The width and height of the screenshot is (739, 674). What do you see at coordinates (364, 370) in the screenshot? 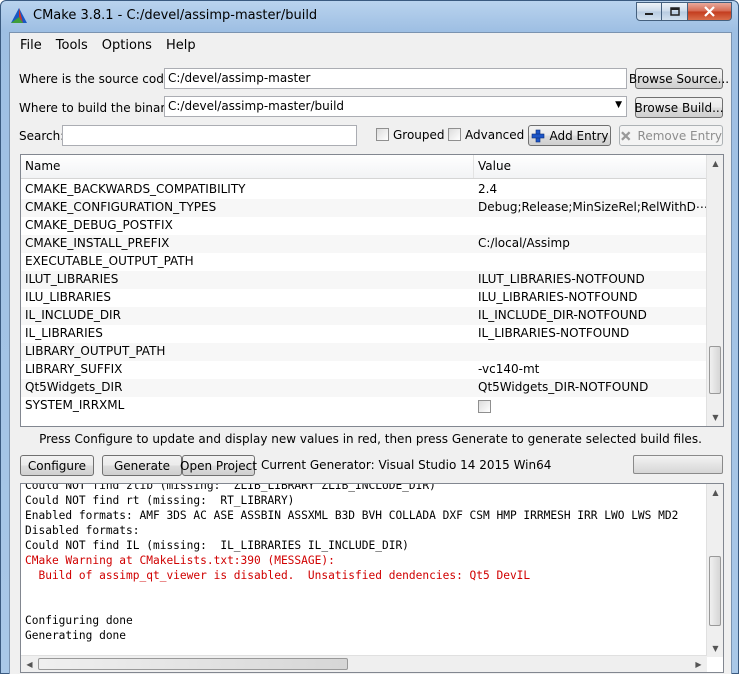
I see `table-row: LIBRARY_SUFFIX -vc140-mt` at bounding box center [364, 370].